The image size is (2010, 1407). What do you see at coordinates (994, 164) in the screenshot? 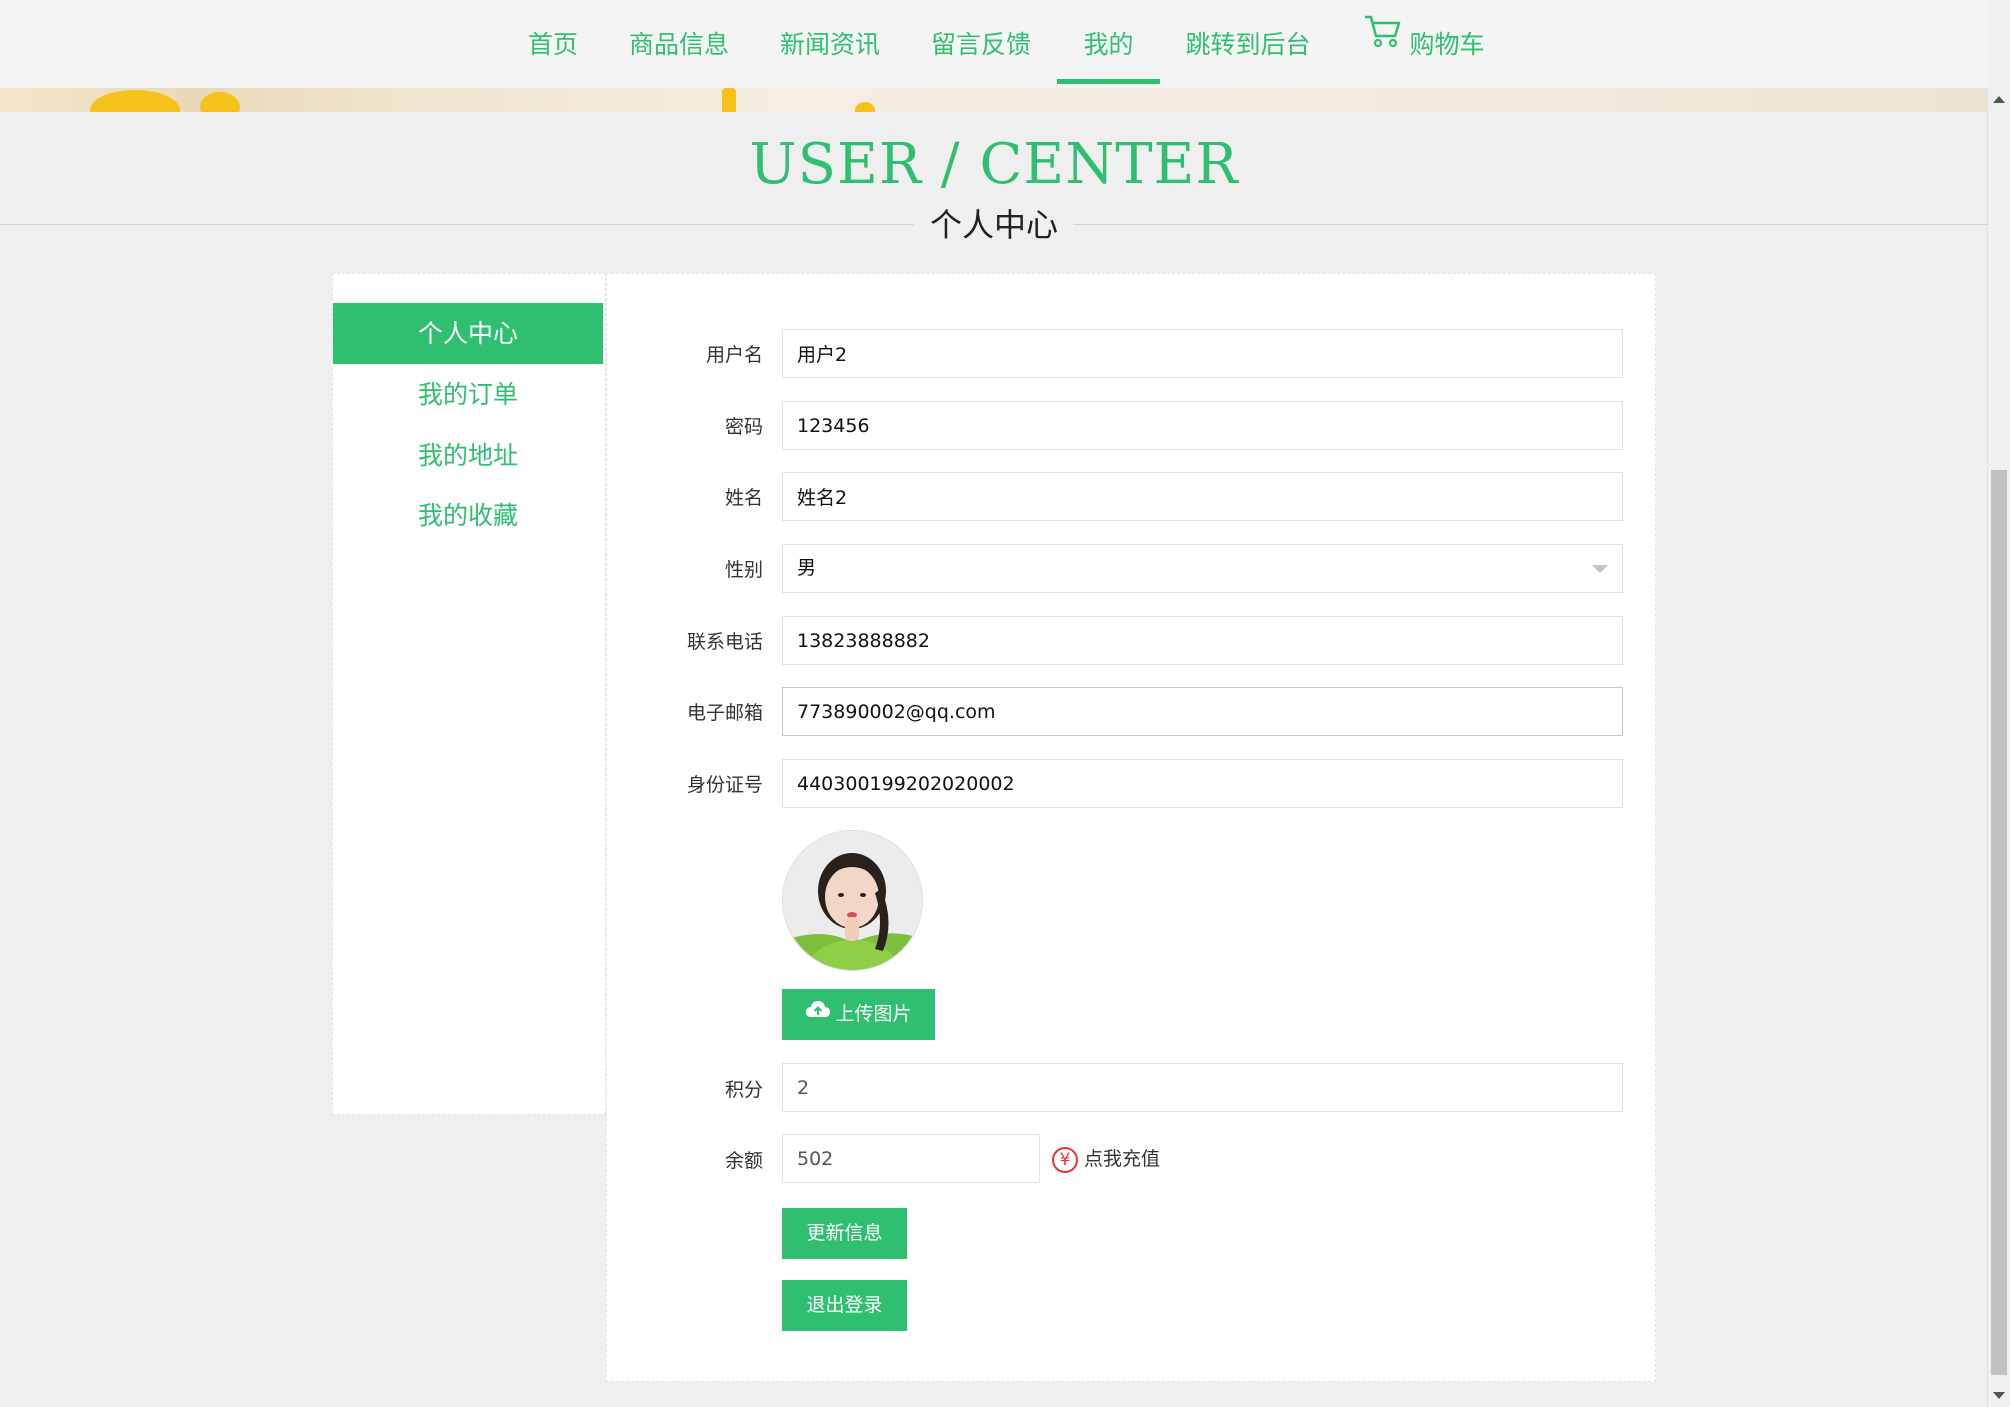
I see `page-title-en: USER / CENTER` at bounding box center [994, 164].